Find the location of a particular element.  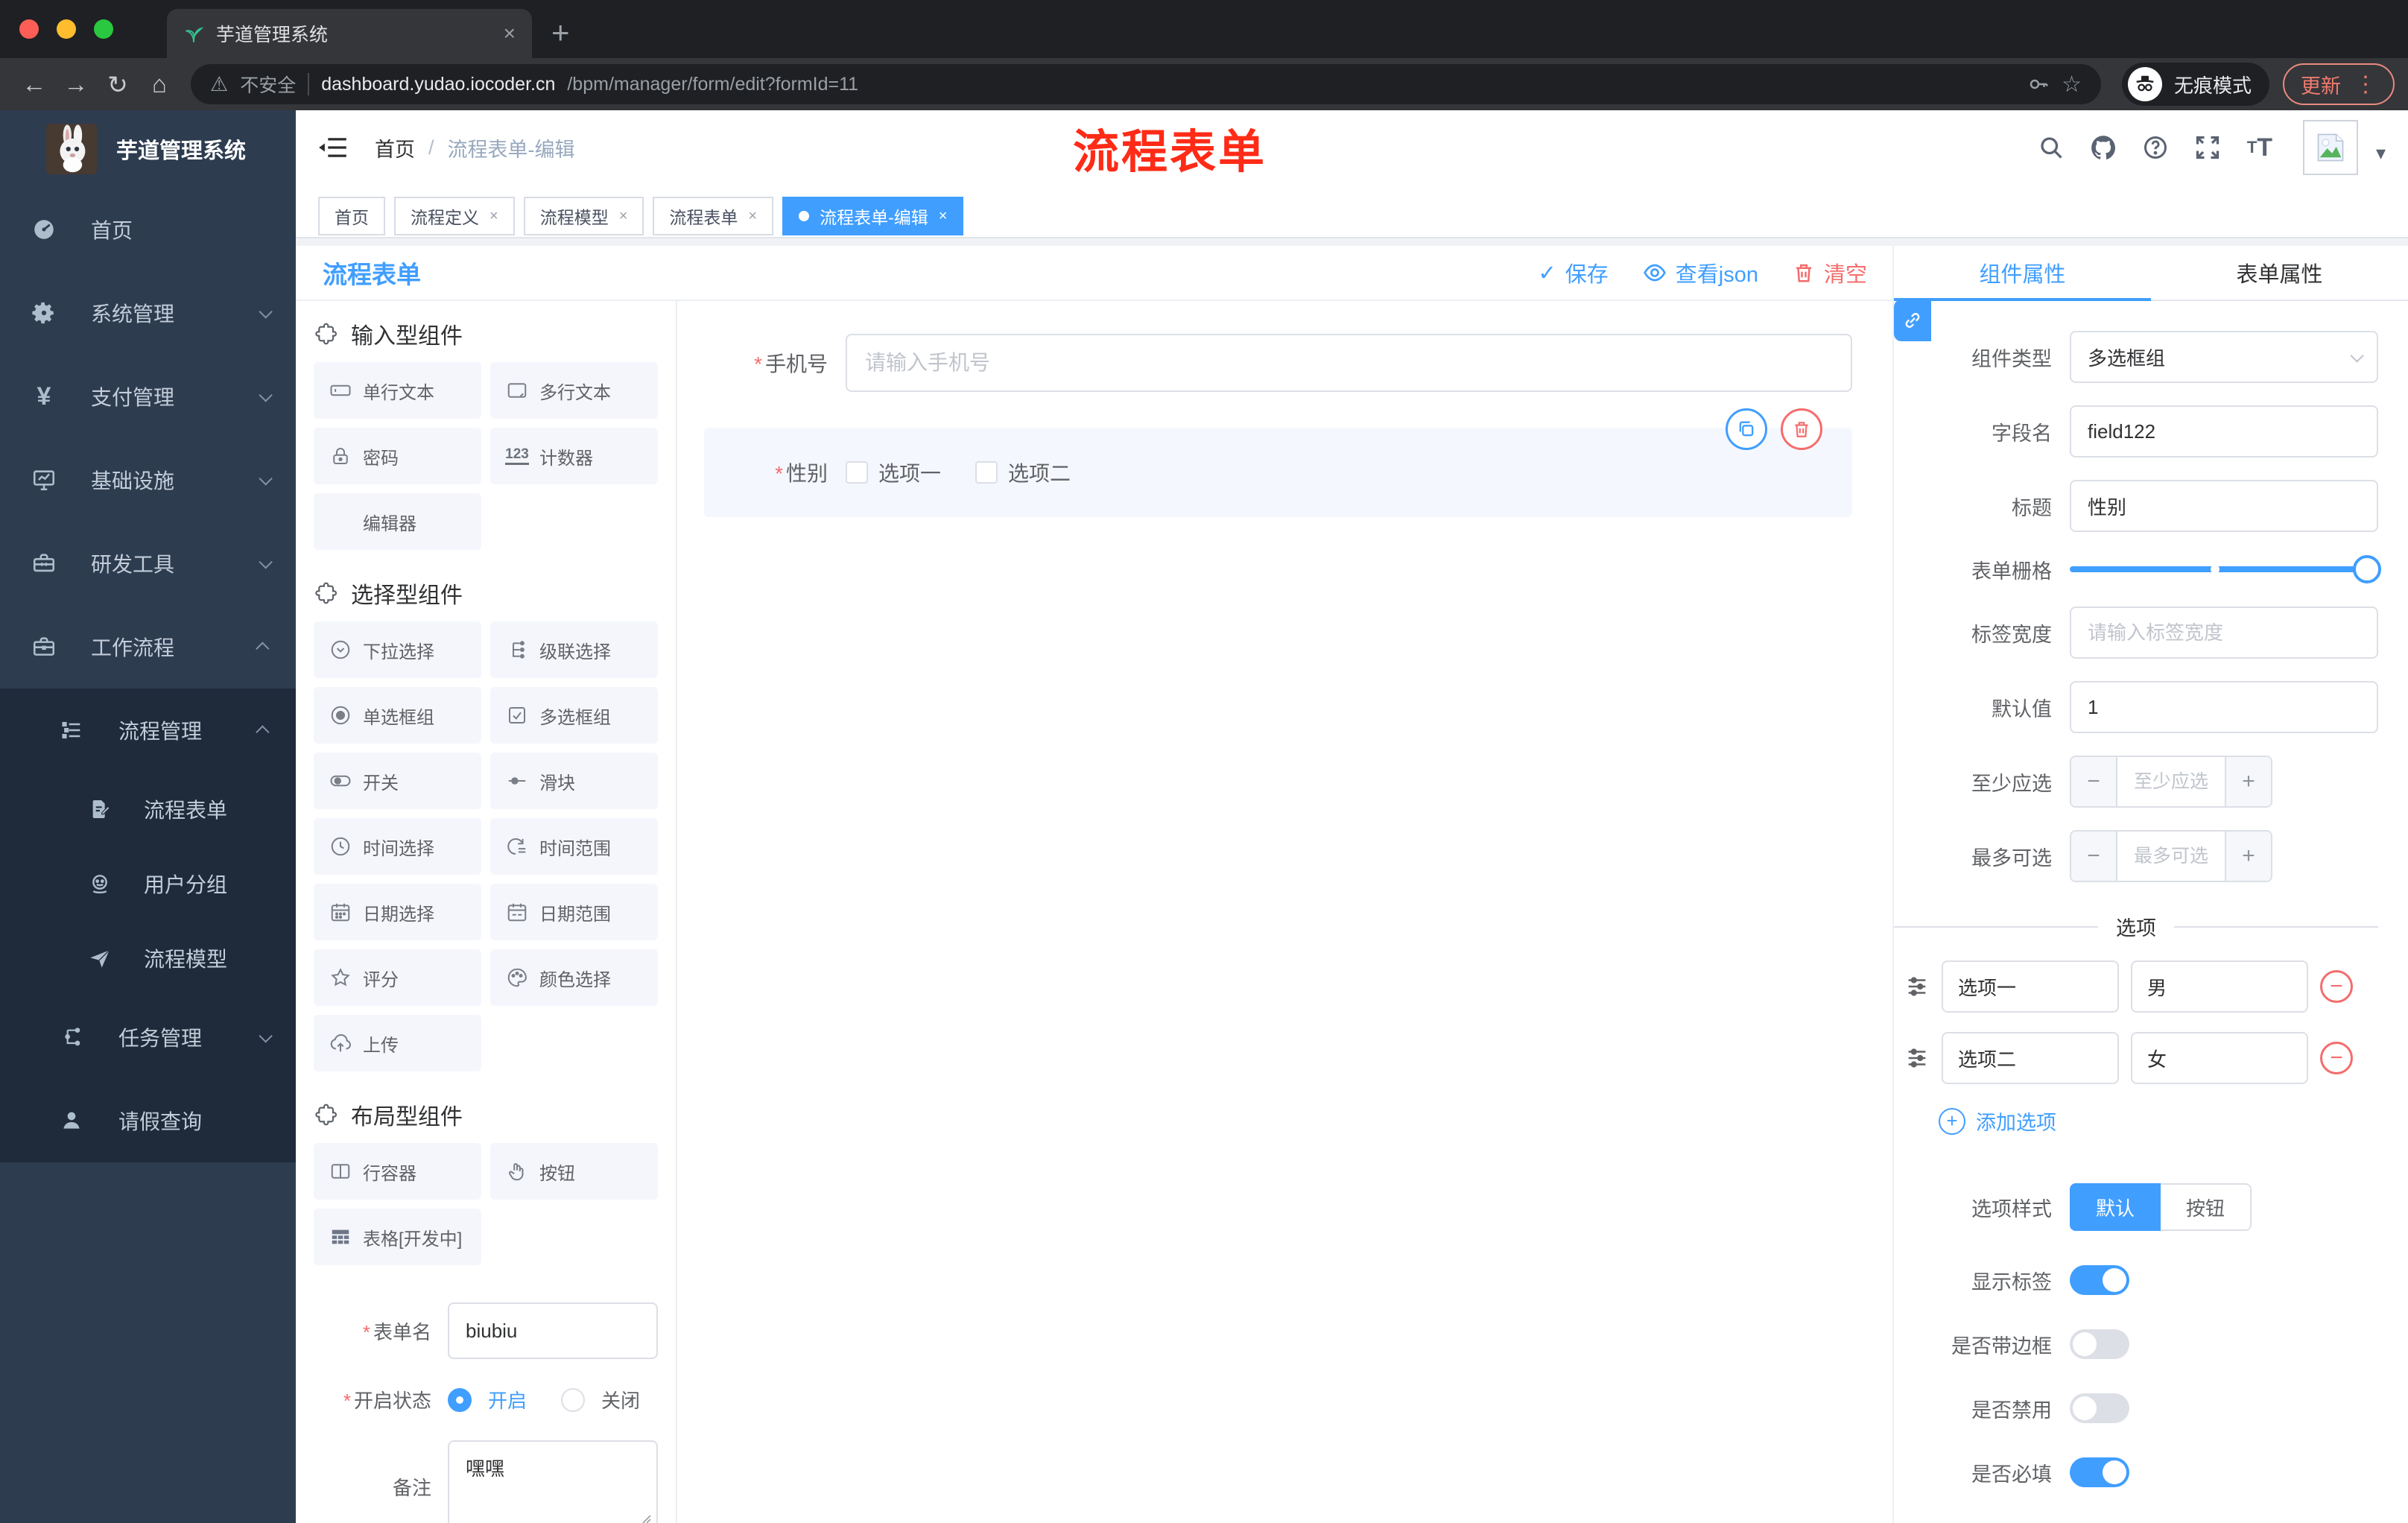

reload-icon: ↻ is located at coordinates (118, 85).